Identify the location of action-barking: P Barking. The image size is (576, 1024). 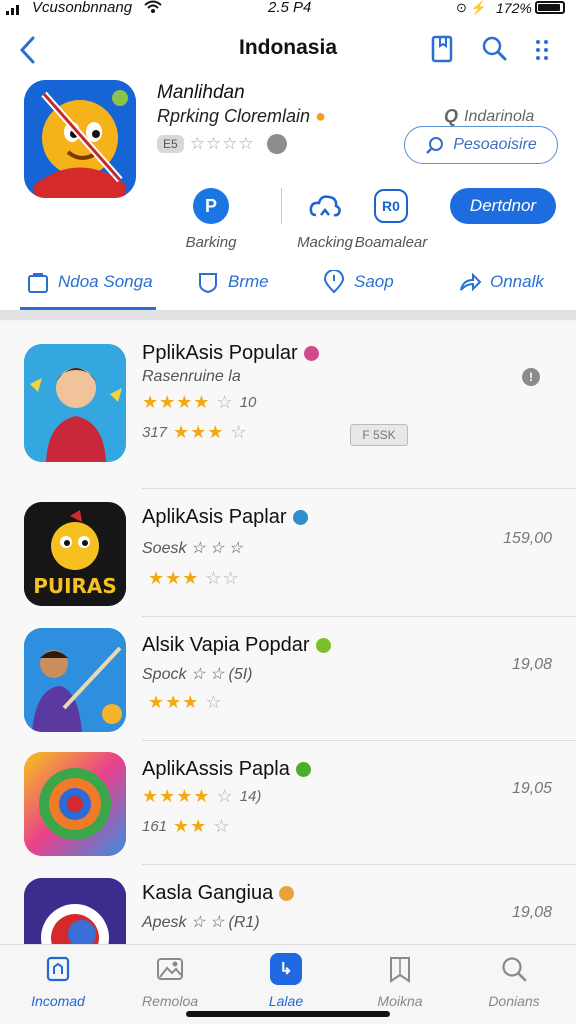
(211, 219).